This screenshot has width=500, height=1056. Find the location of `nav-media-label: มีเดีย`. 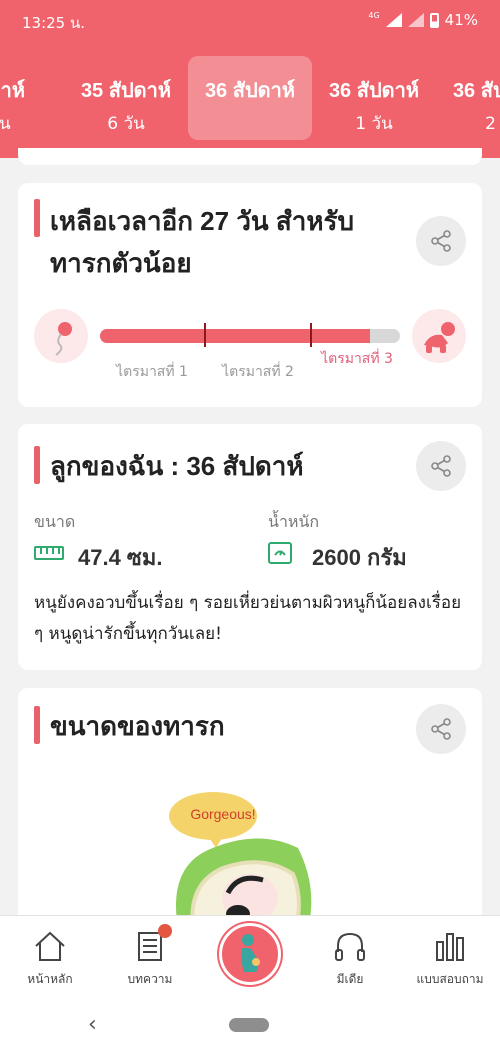

nav-media-label: มีเดีย is located at coordinates (350, 979).